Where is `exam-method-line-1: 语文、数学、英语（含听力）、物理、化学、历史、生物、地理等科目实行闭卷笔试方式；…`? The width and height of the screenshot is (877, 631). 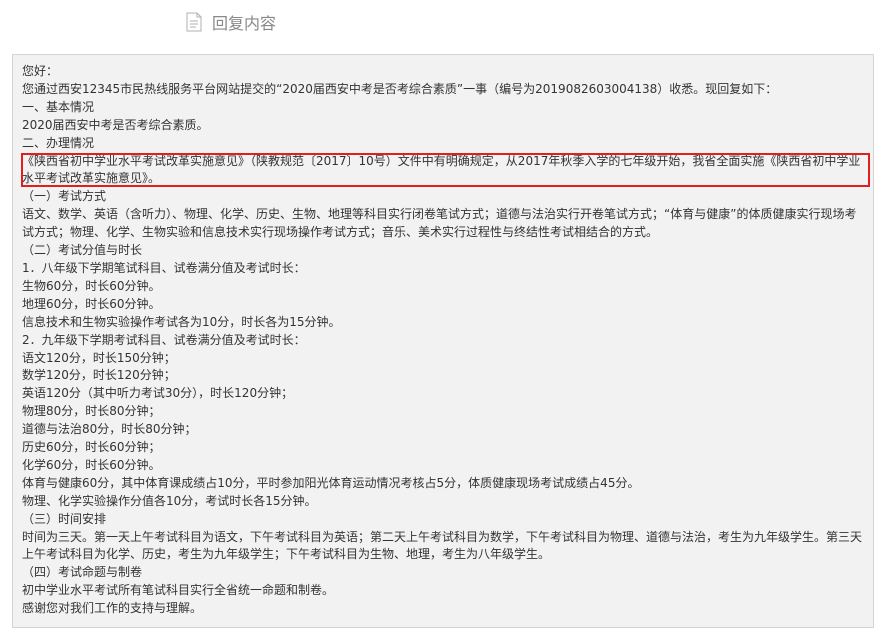 exam-method-line-1: 语文、数学、英语（含听力）、物理、化学、历史、生物、地理等科目实行闭卷笔试方式；… is located at coordinates (439, 214).